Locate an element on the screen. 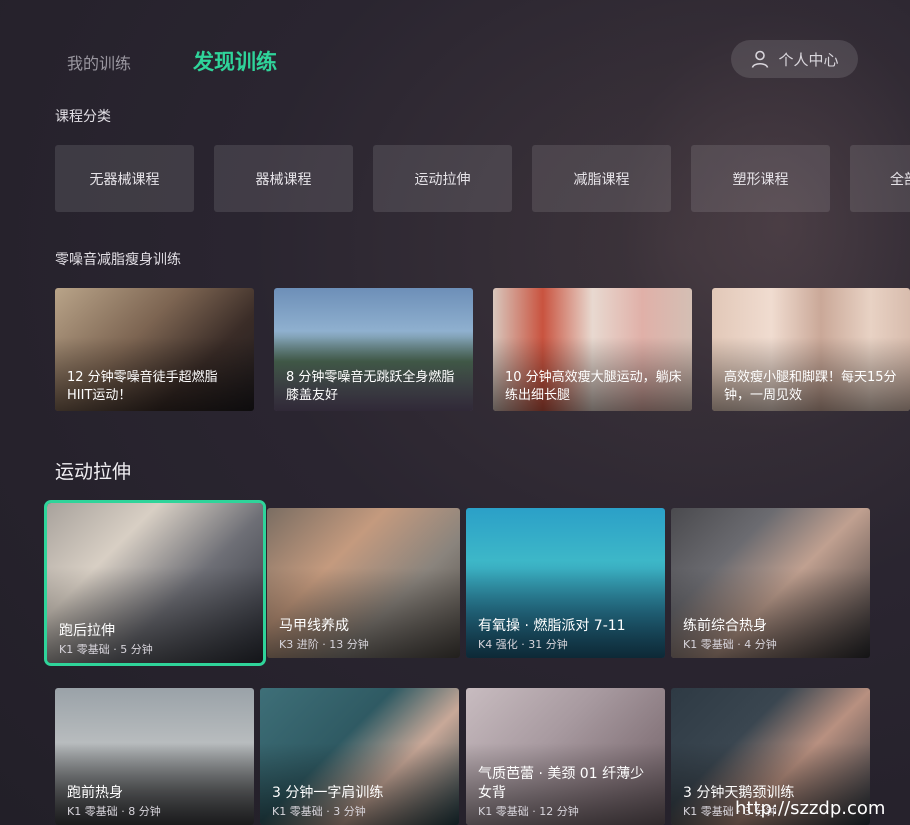  category-shaping: 塑形课程 is located at coordinates (760, 178).